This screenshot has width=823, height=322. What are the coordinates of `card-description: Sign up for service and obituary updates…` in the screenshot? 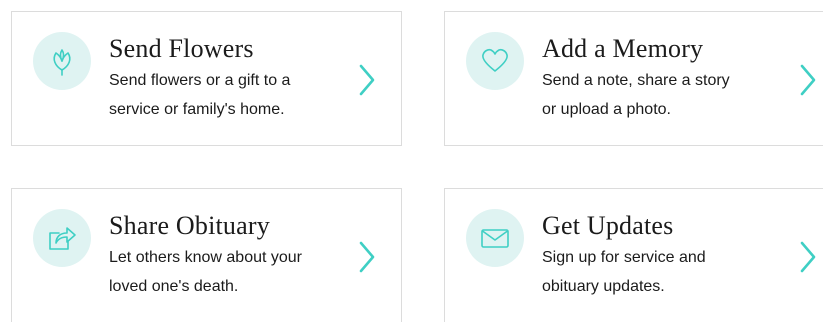 It's located at (667, 272).